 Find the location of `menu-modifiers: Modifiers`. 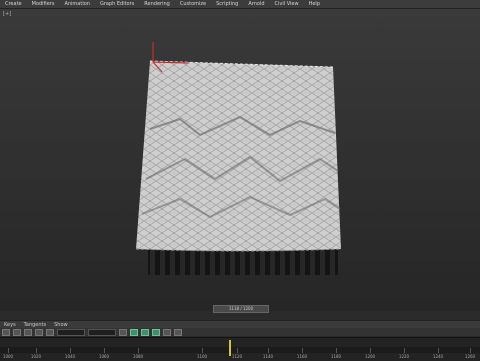

menu-modifiers: Modifiers is located at coordinates (43, 4).